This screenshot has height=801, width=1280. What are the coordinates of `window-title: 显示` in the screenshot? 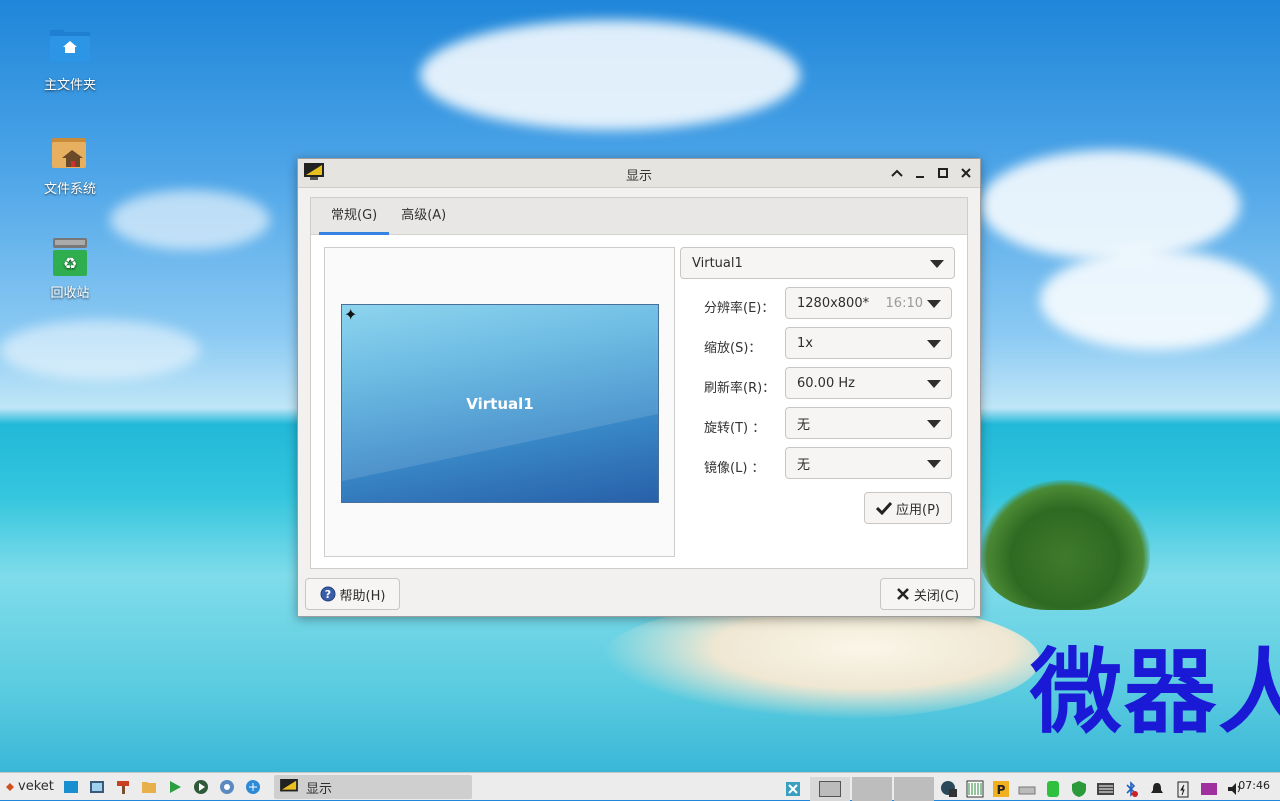 It's located at (638, 176).